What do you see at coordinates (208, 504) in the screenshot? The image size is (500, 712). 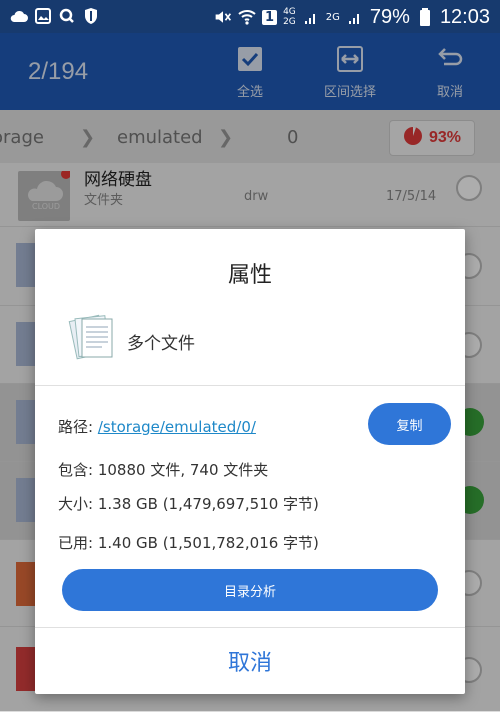 I see `size-value: 1.38 GB (1,479,697,510 字节)` at bounding box center [208, 504].